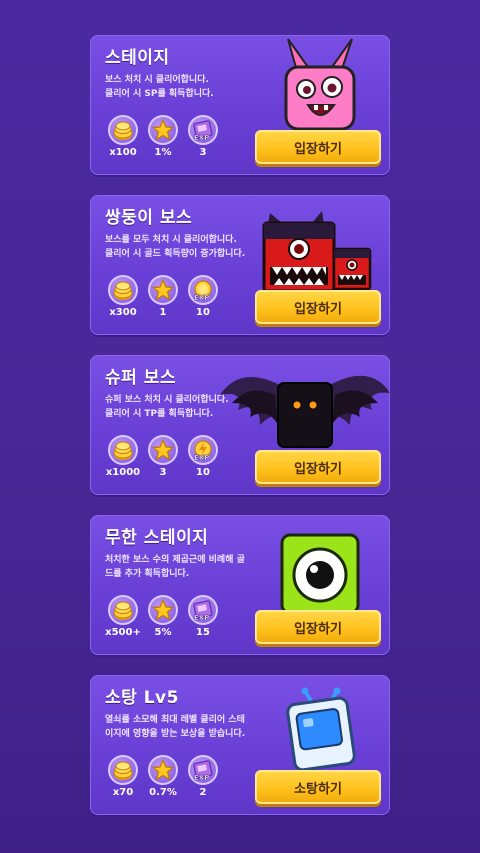 This screenshot has height=853, width=480. I want to click on card-title: 소탕 Lv5, so click(142, 698).